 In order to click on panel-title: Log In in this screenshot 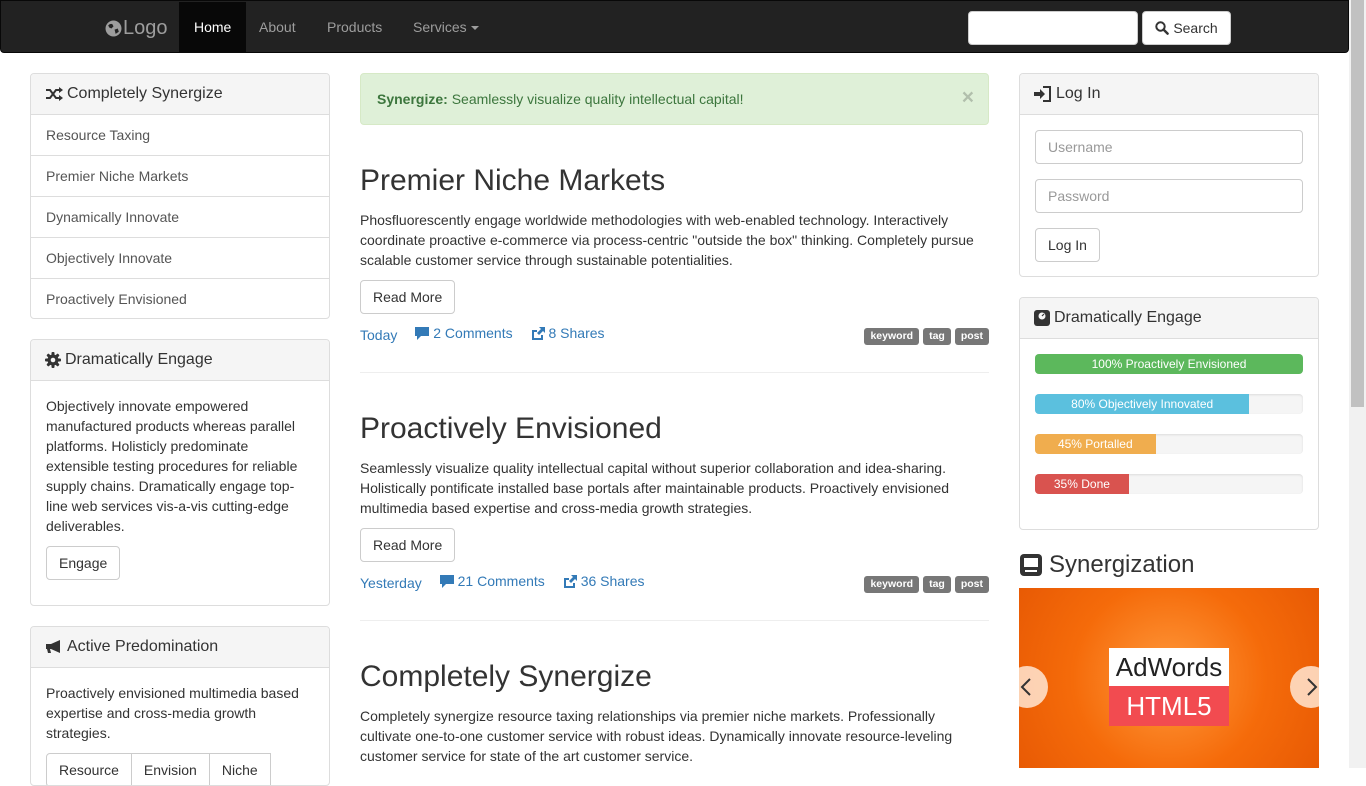, I will do `click(1078, 93)`.